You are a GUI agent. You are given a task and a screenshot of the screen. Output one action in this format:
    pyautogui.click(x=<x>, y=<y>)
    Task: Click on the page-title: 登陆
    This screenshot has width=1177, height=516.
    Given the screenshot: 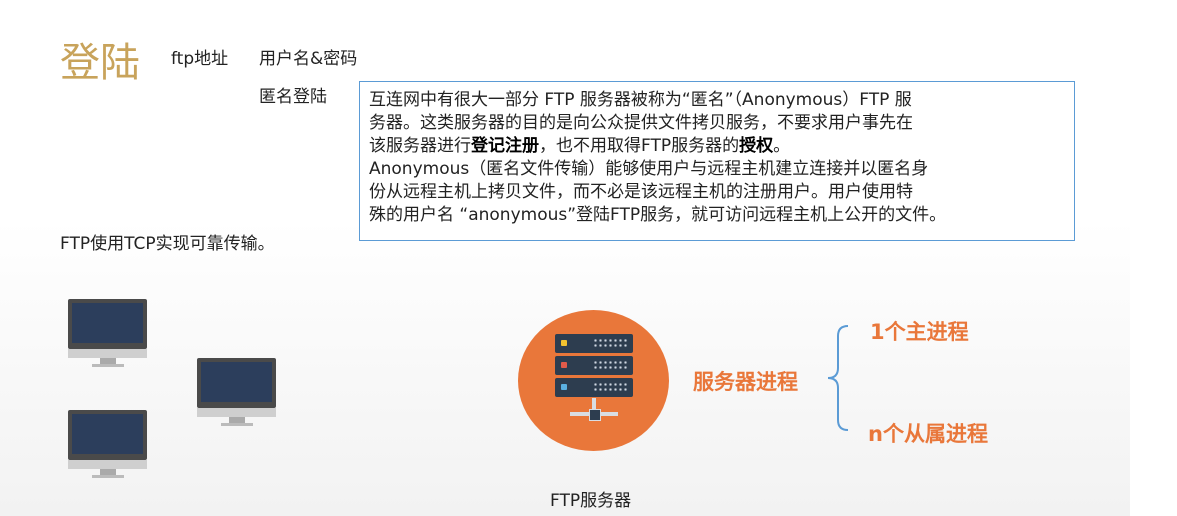 What is the action you would take?
    pyautogui.click(x=100, y=63)
    